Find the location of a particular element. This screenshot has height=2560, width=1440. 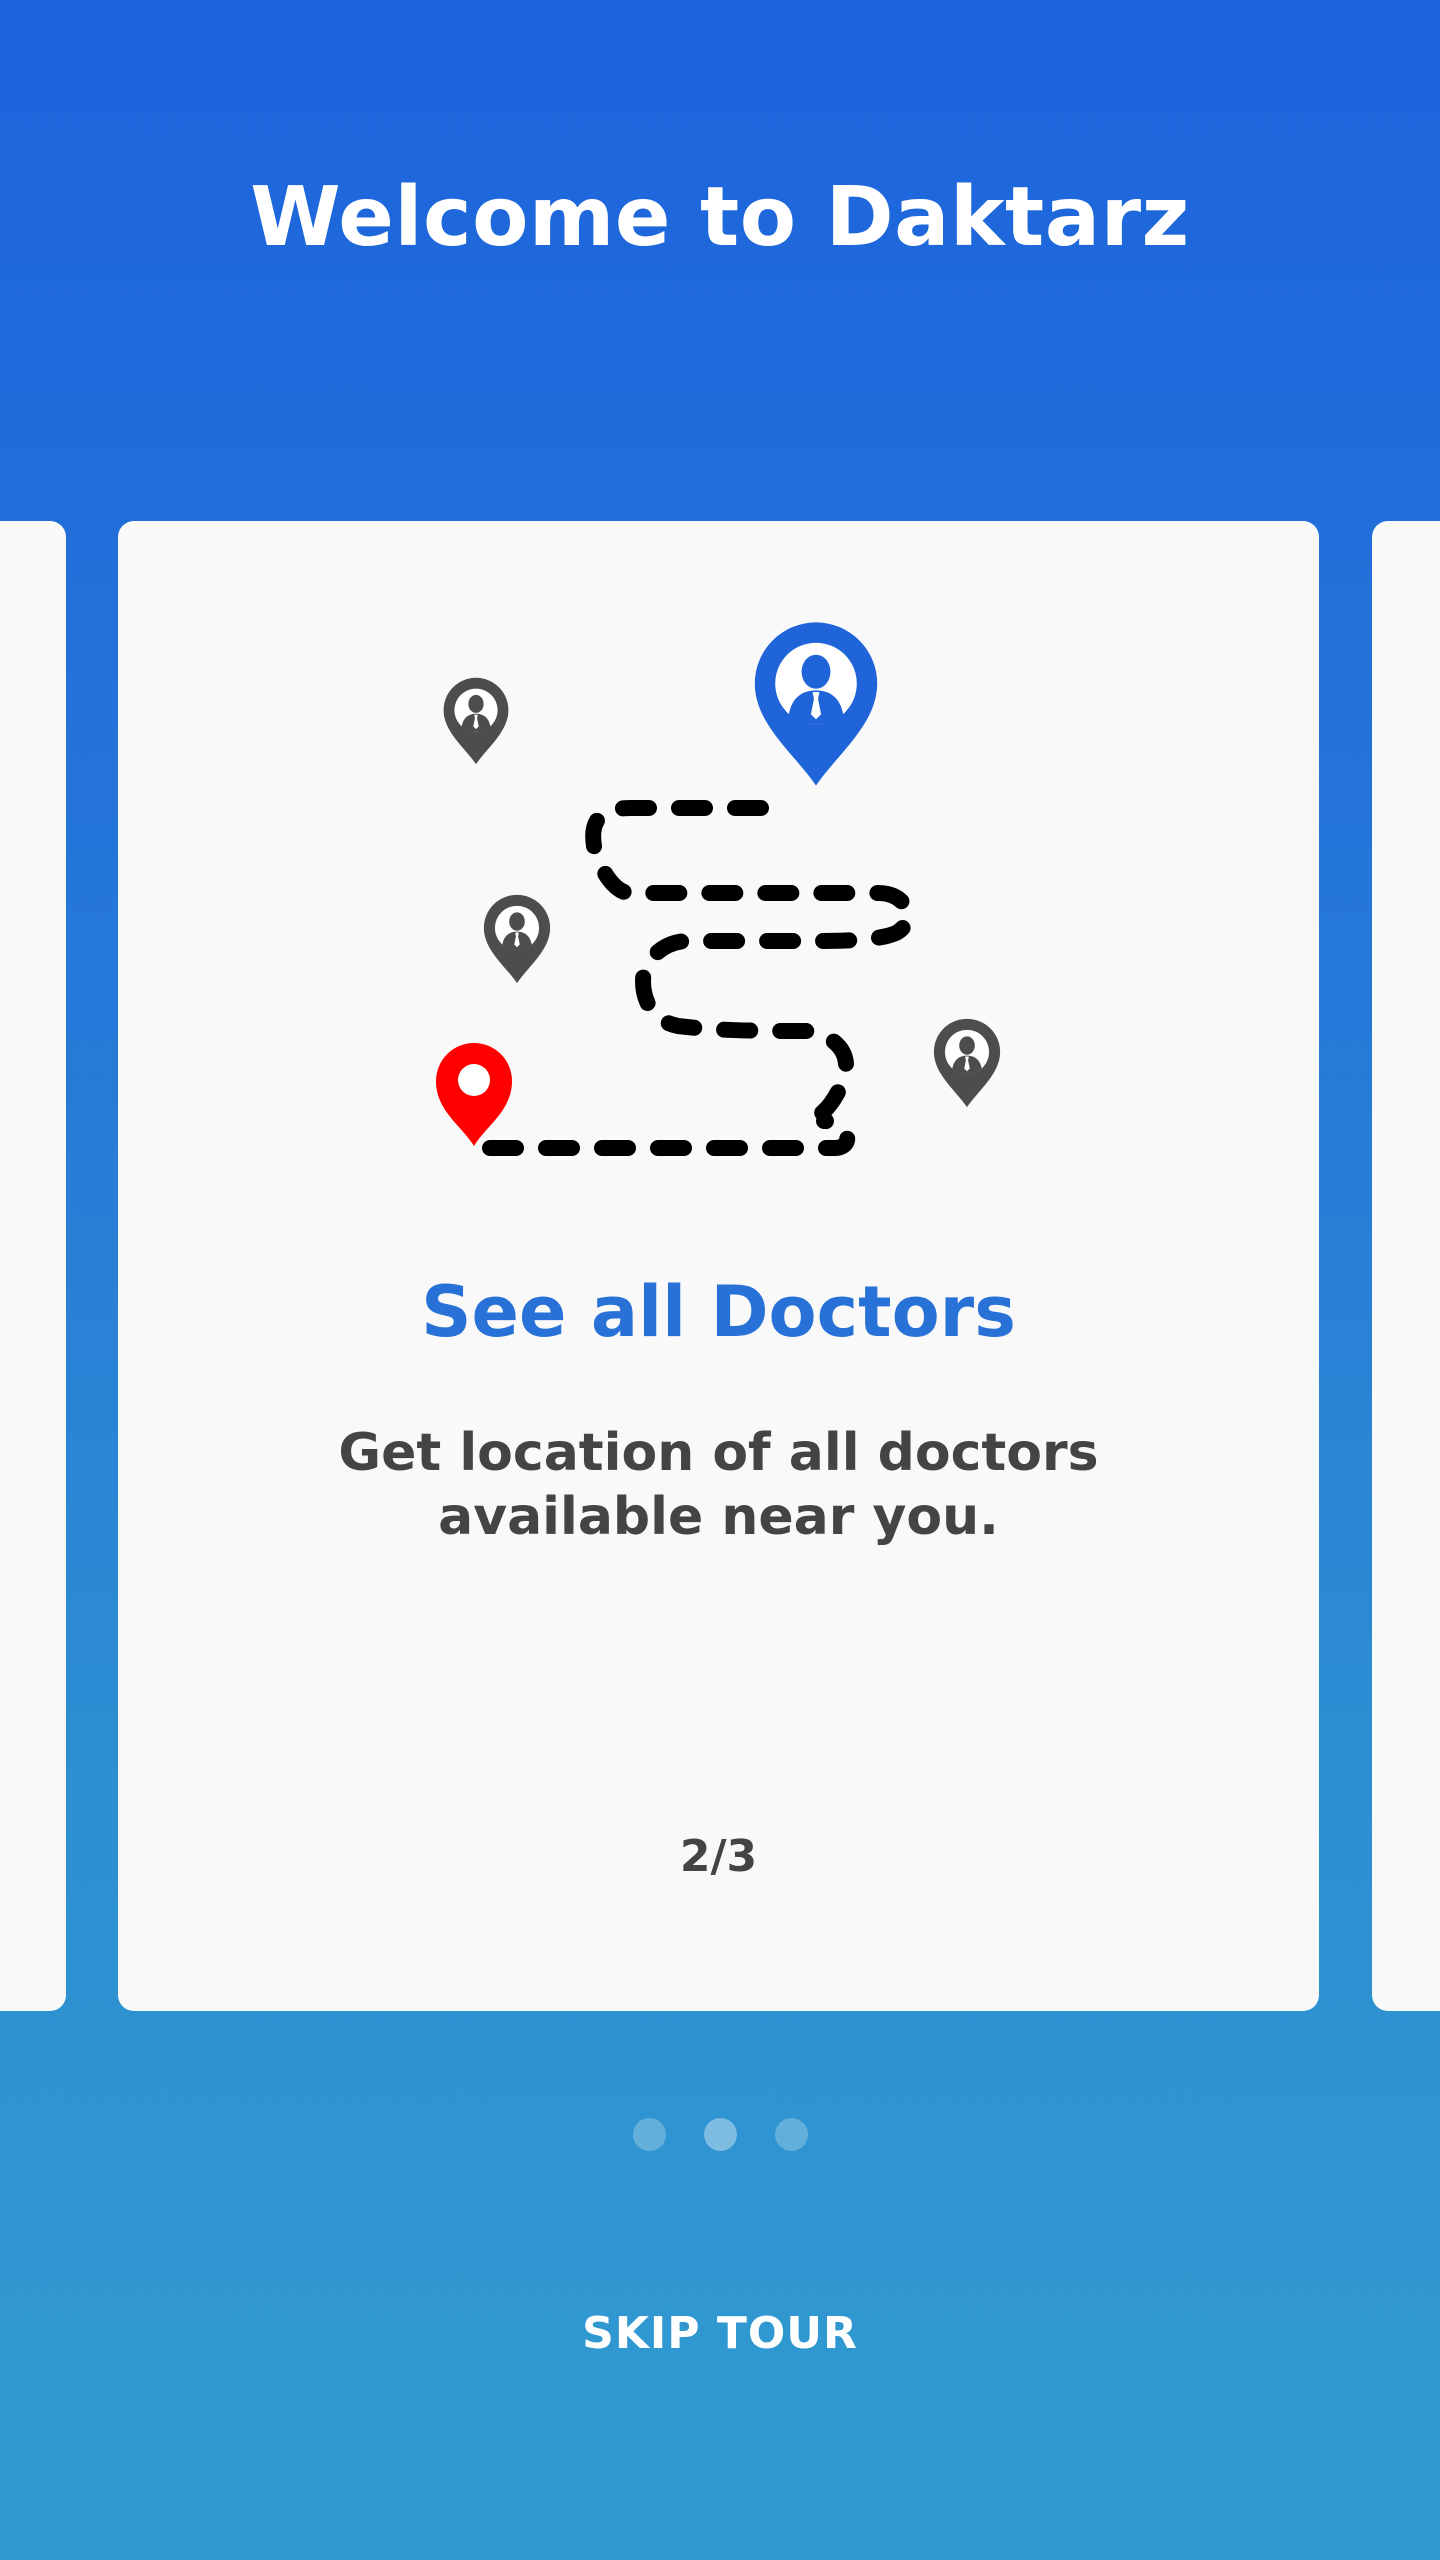

route-path is located at coordinates (699, 978).